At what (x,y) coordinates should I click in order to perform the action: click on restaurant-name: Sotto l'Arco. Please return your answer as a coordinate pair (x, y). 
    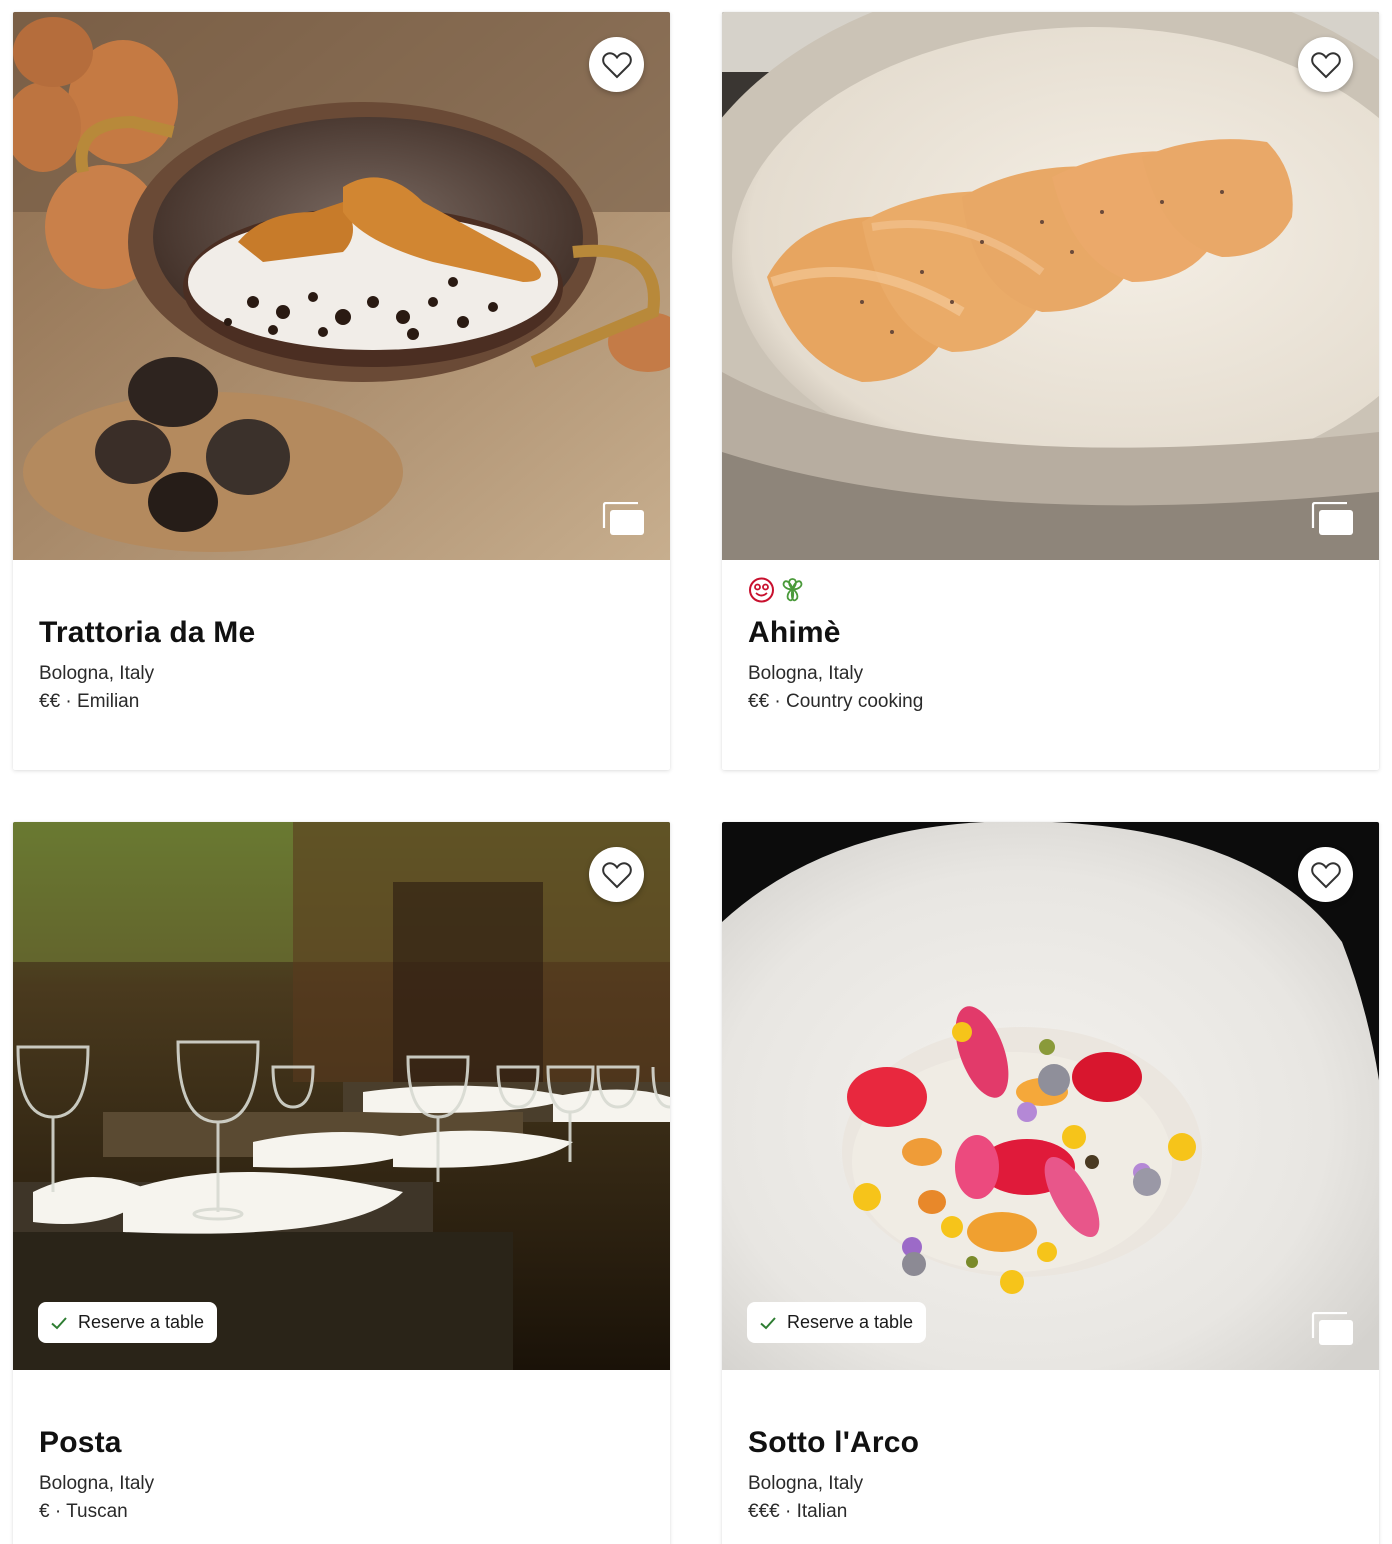
    Looking at the image, I should click on (833, 1443).